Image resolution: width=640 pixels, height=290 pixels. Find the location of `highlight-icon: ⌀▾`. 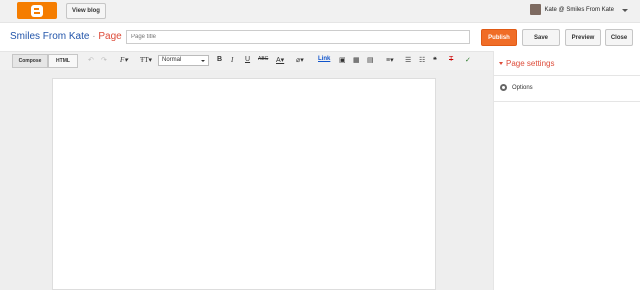

highlight-icon: ⌀▾ is located at coordinates (300, 60).